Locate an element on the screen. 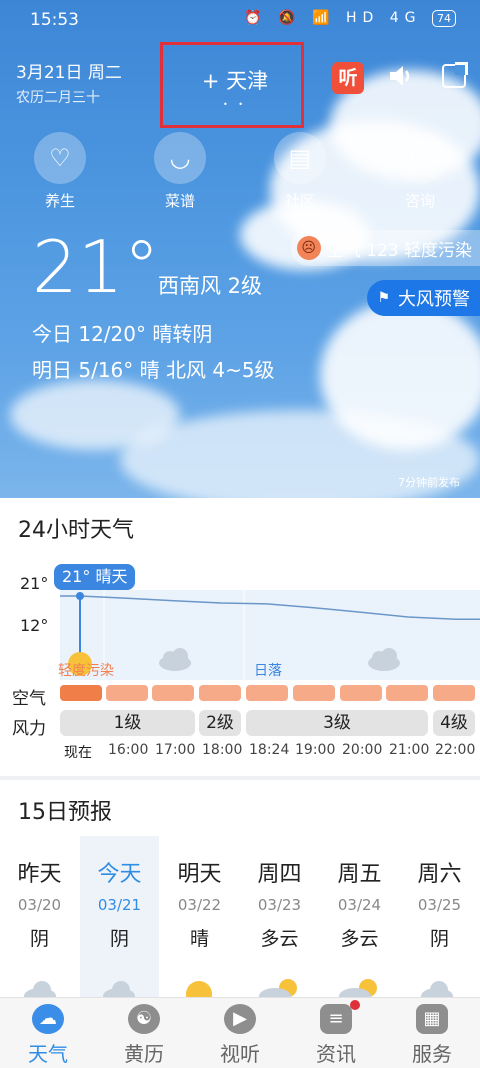 Image resolution: width=480 pixels, height=1068 pixels. listen-button: 听 is located at coordinates (348, 78).